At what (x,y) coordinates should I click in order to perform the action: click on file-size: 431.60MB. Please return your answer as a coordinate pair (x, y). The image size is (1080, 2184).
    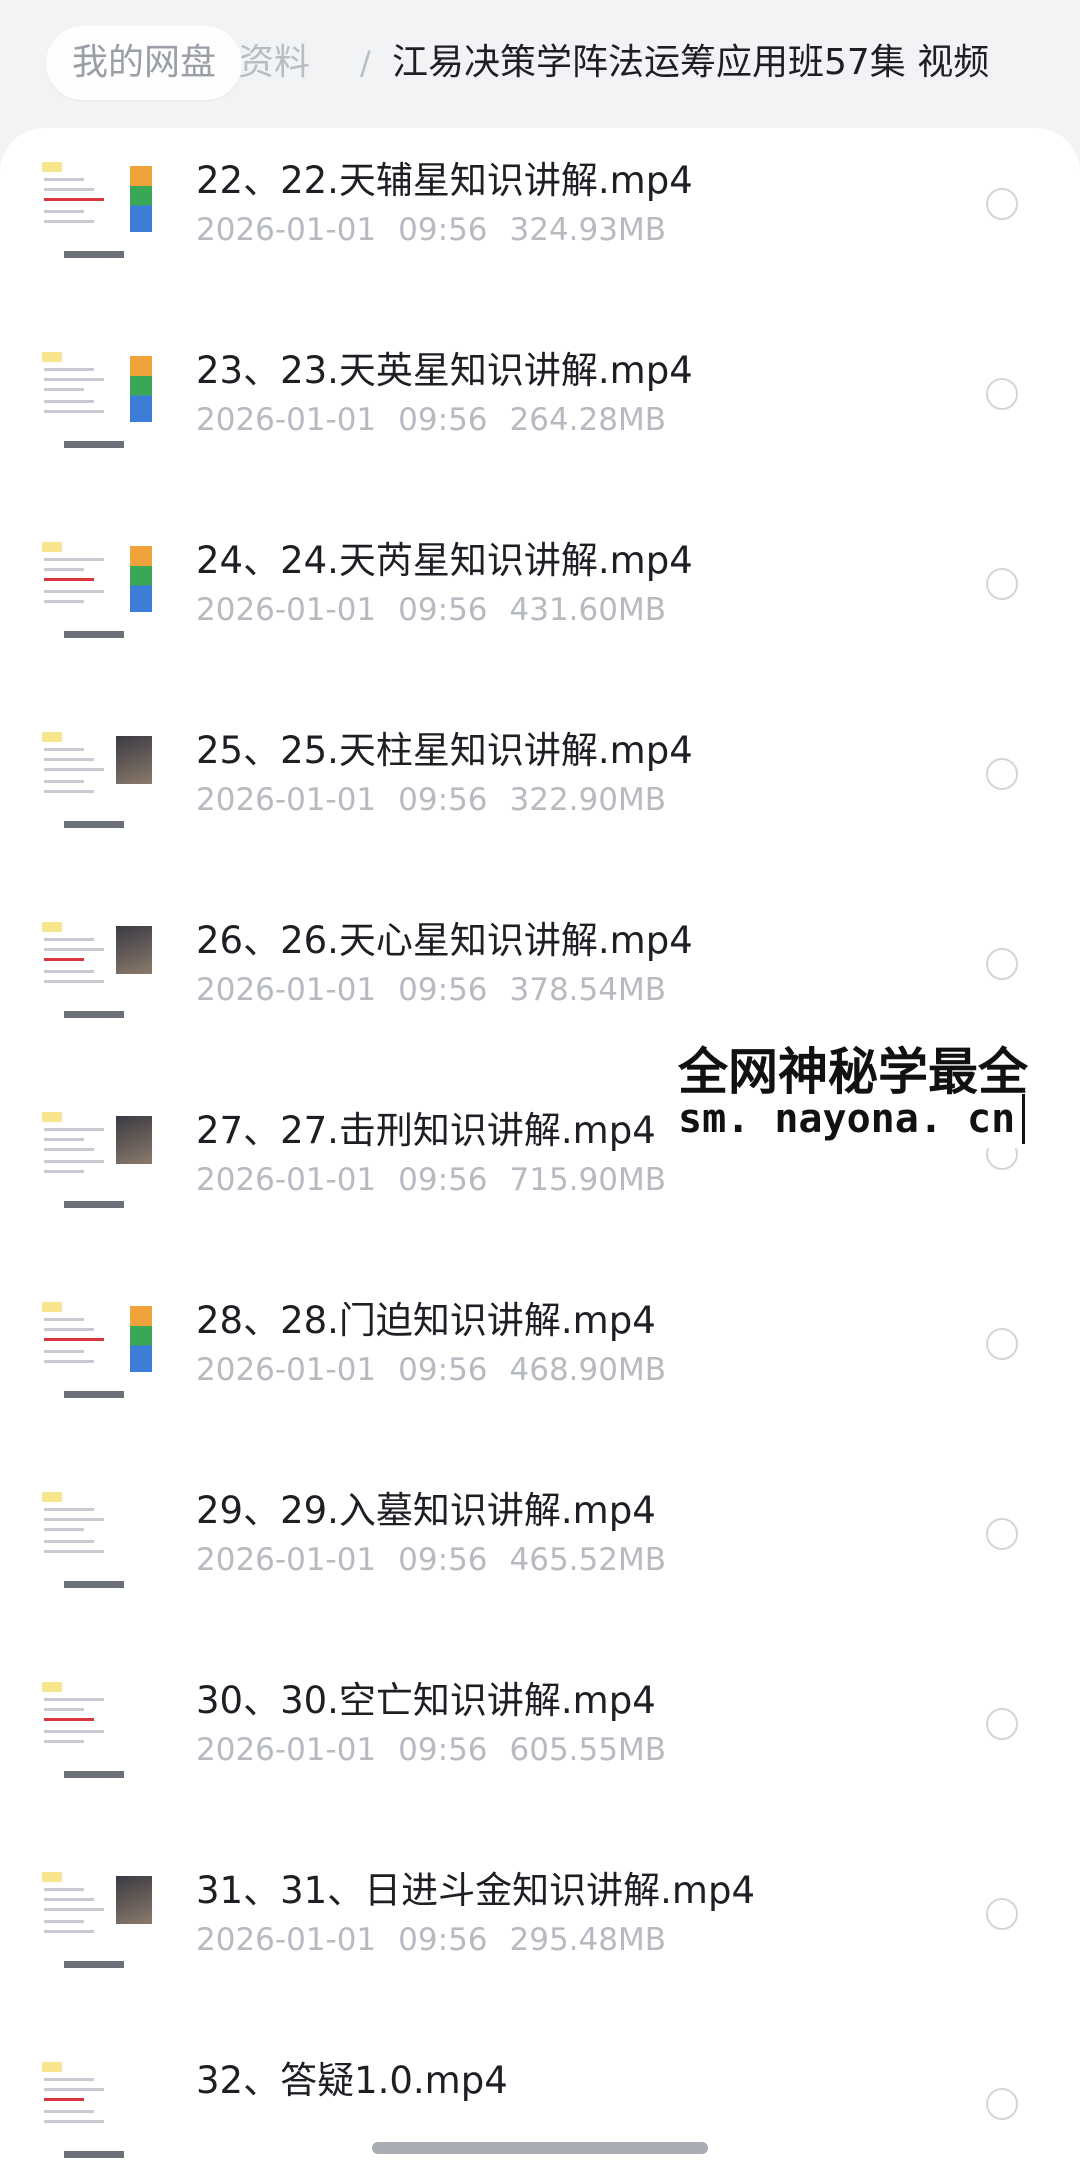
    Looking at the image, I should click on (587, 610).